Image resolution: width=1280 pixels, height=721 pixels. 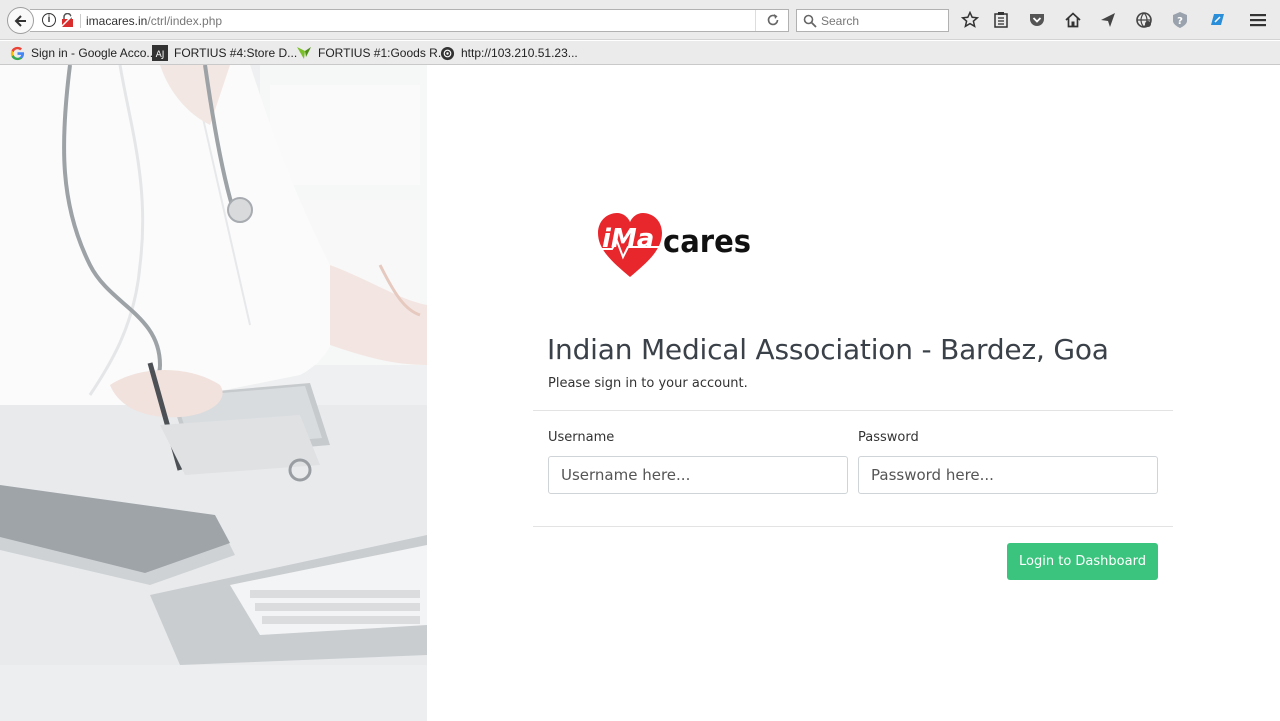 I want to click on help-icon: ?, so click(x=1180, y=20).